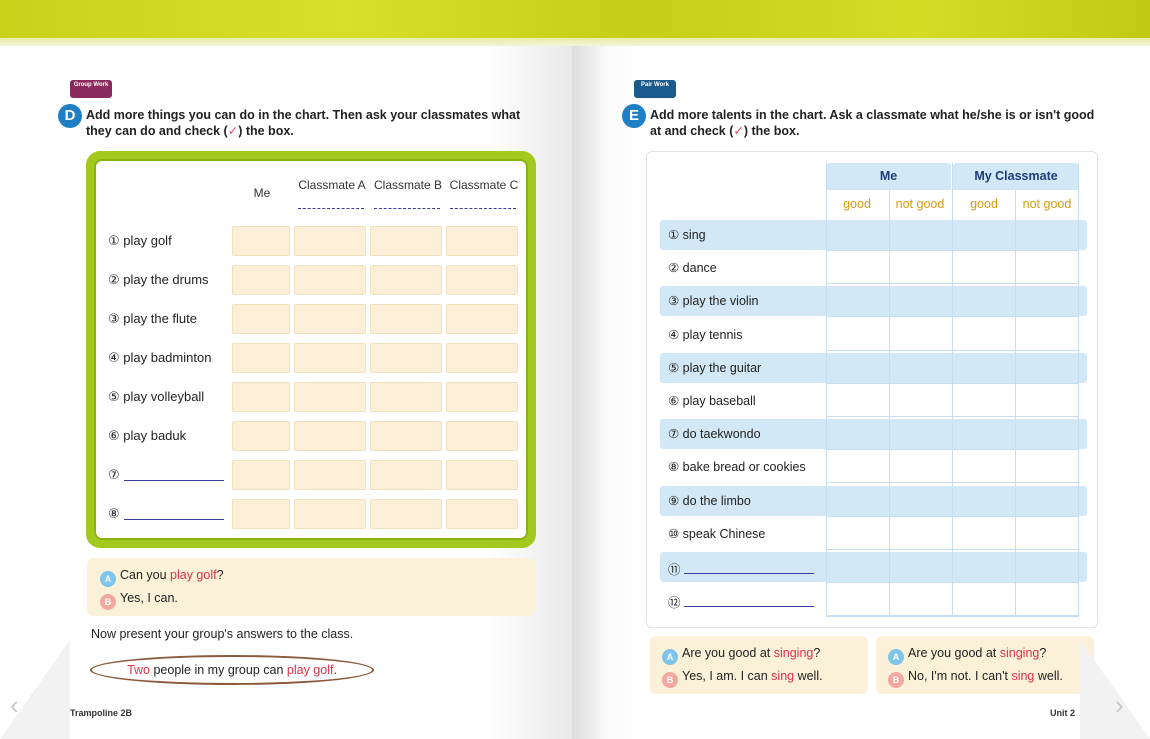 Image resolution: width=1150 pixels, height=739 pixels. What do you see at coordinates (193, 575) in the screenshot?
I see `dialog-a-highlight: play golf` at bounding box center [193, 575].